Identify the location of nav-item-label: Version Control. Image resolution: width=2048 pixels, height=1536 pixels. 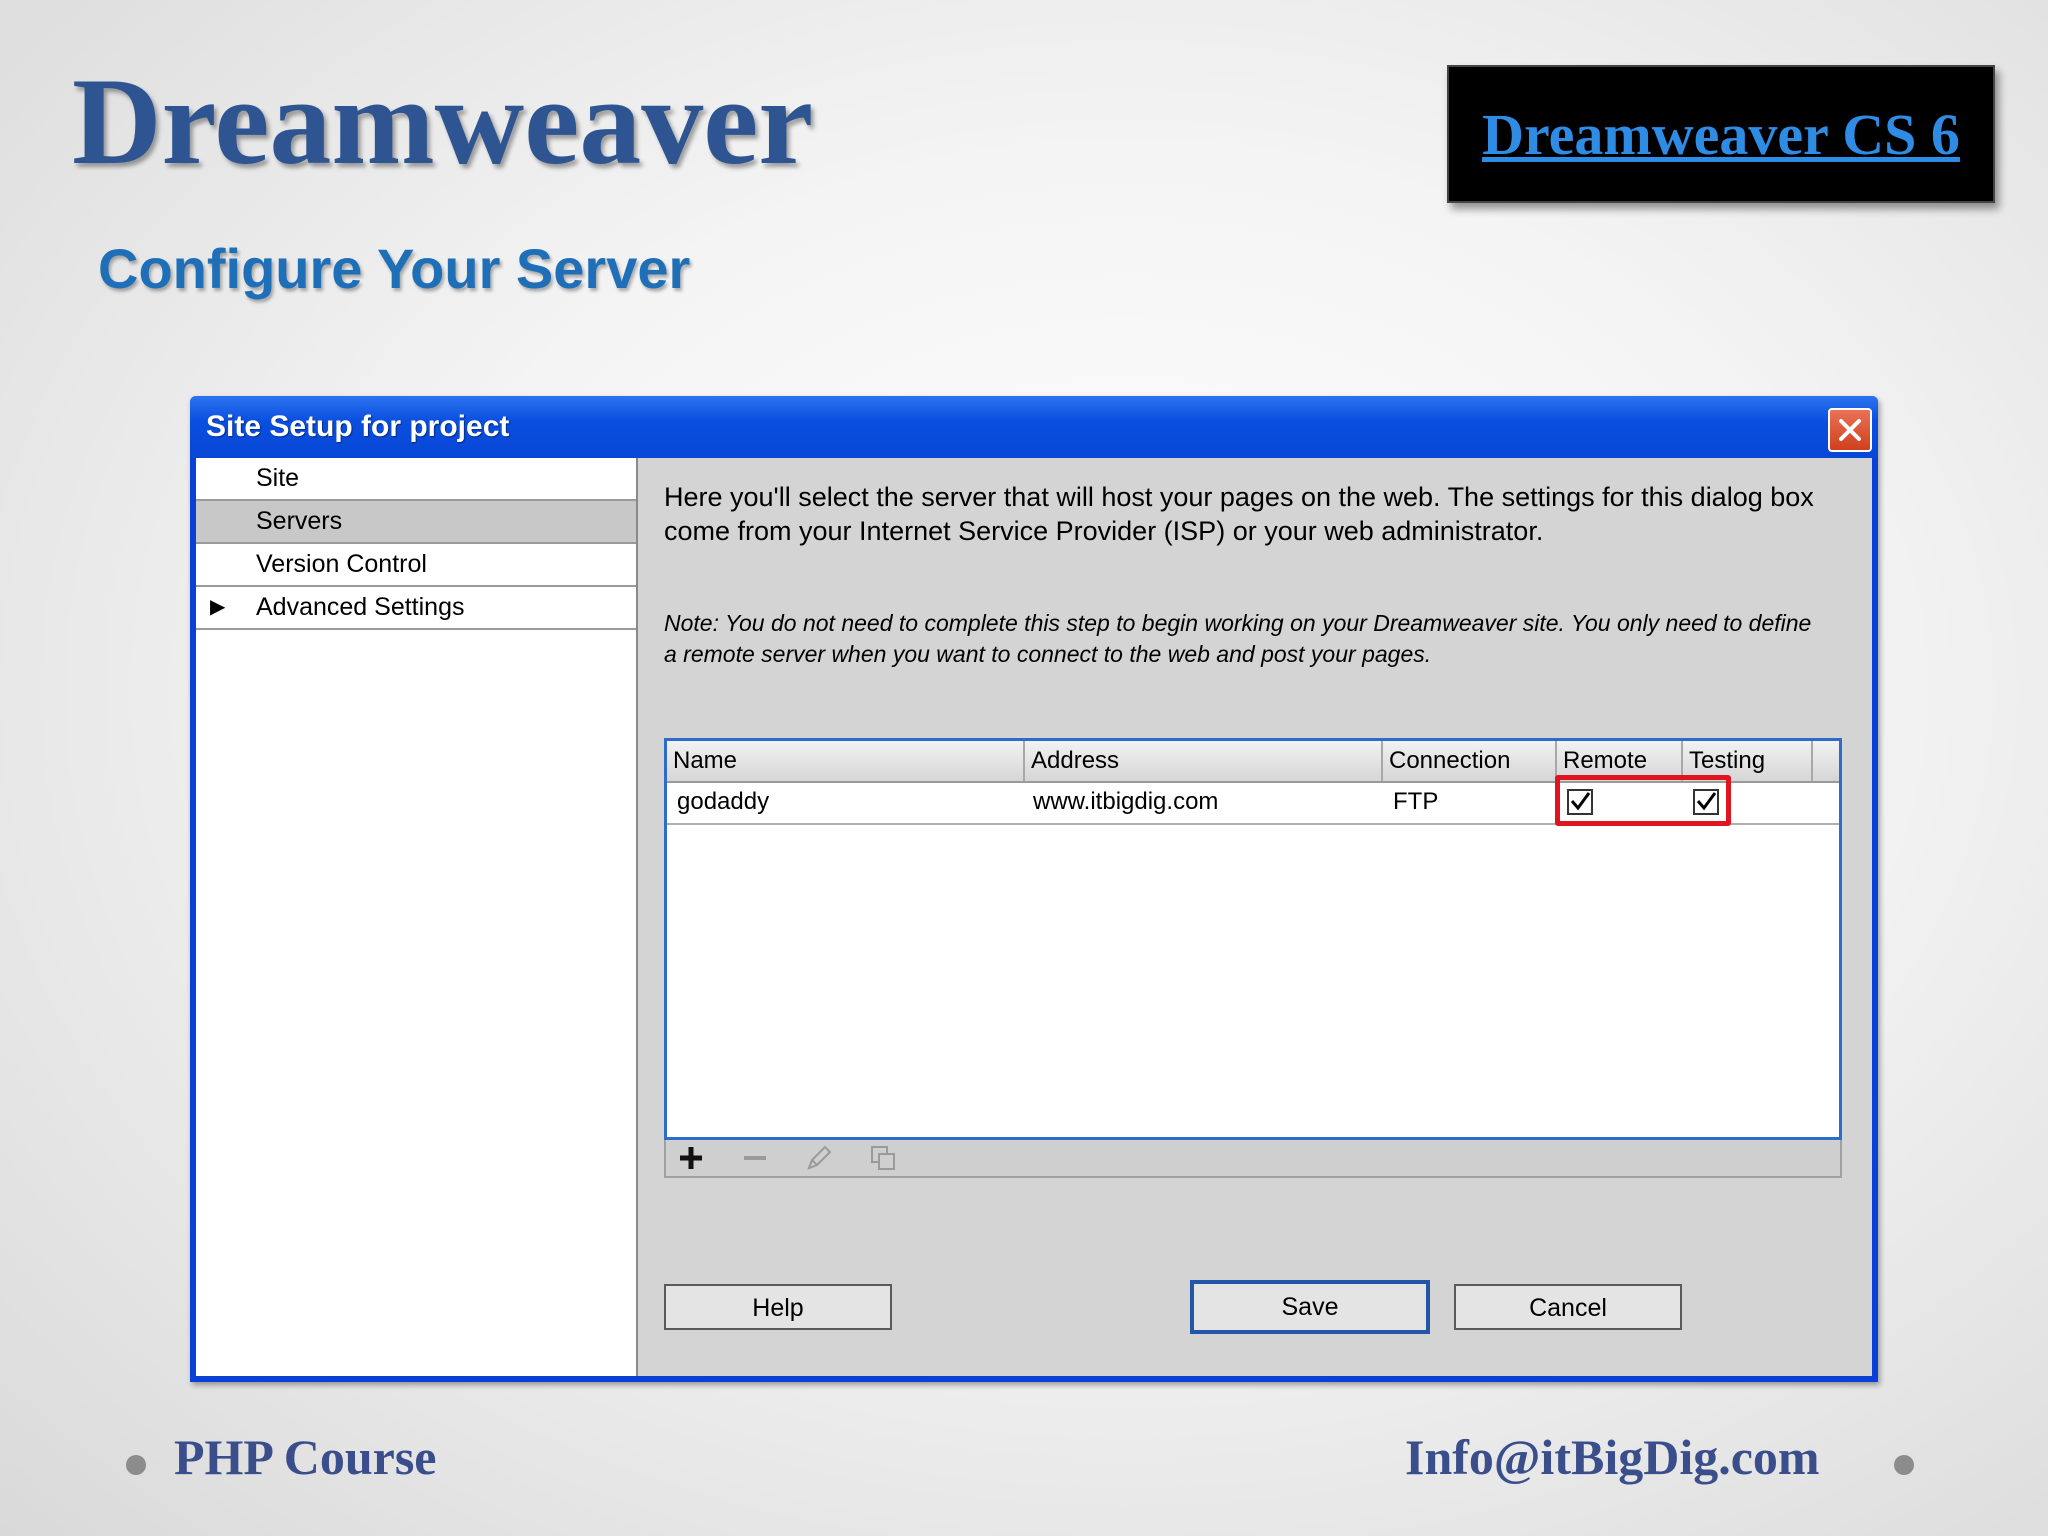
(341, 564).